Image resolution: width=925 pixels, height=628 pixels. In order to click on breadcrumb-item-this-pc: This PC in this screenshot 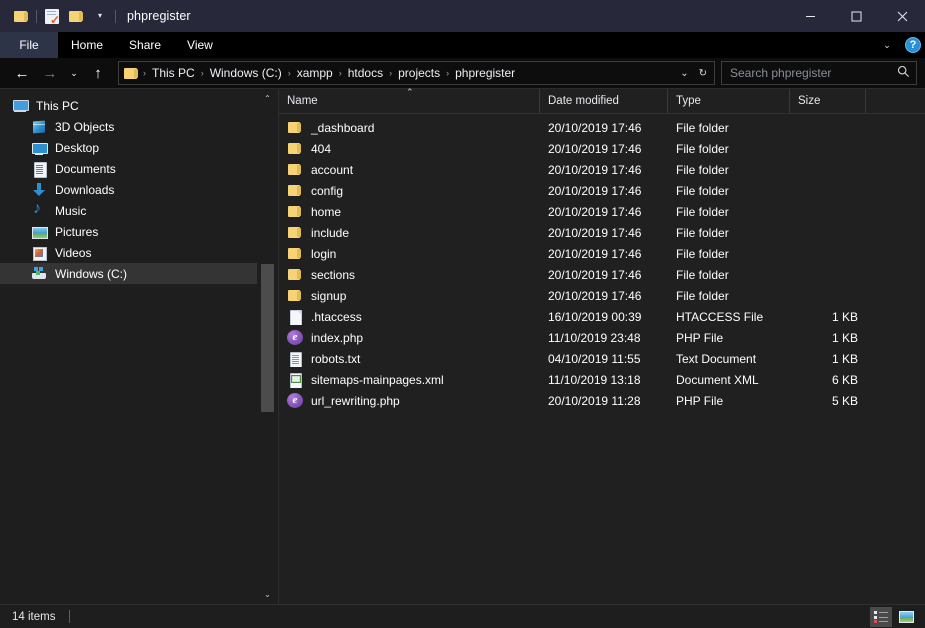, I will do `click(173, 73)`.